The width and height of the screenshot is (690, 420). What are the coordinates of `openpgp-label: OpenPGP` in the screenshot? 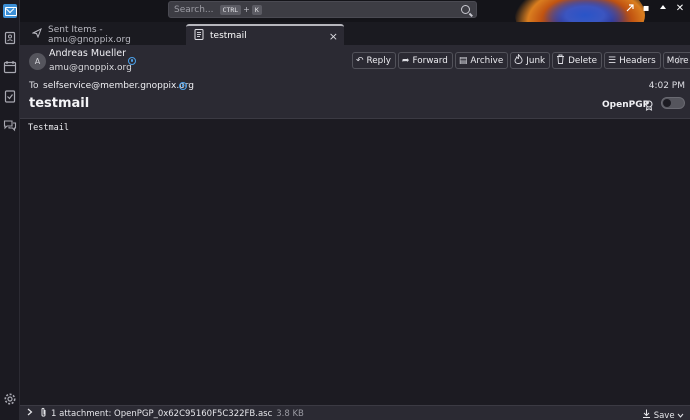 It's located at (625, 105).